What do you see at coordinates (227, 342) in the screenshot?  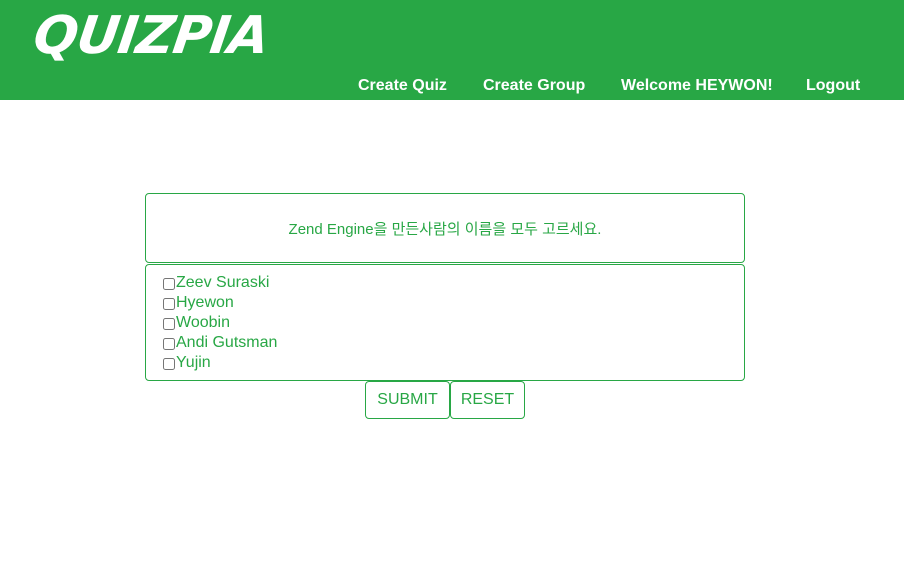 I see `option-label: Andi Gutsman` at bounding box center [227, 342].